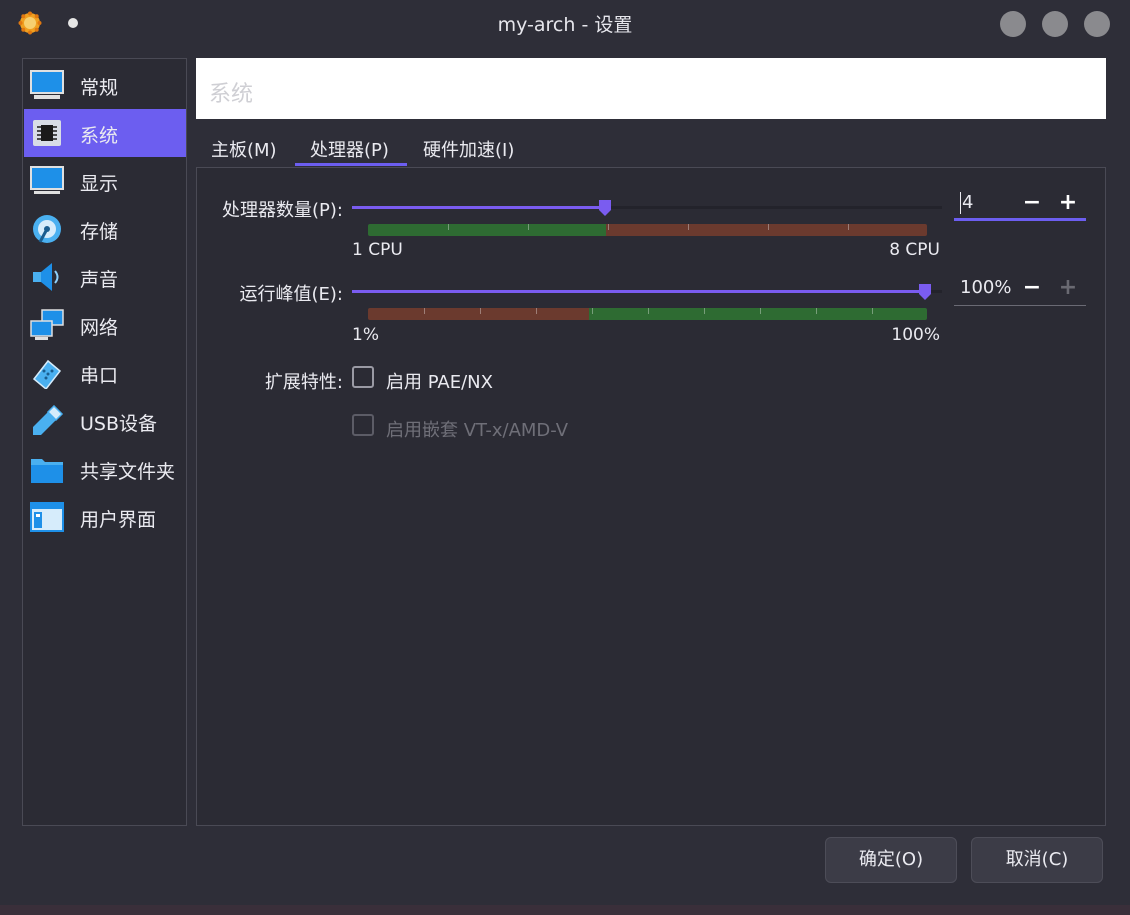  Describe the element at coordinates (647, 314) in the screenshot. I see `execution-cap-meter` at that location.